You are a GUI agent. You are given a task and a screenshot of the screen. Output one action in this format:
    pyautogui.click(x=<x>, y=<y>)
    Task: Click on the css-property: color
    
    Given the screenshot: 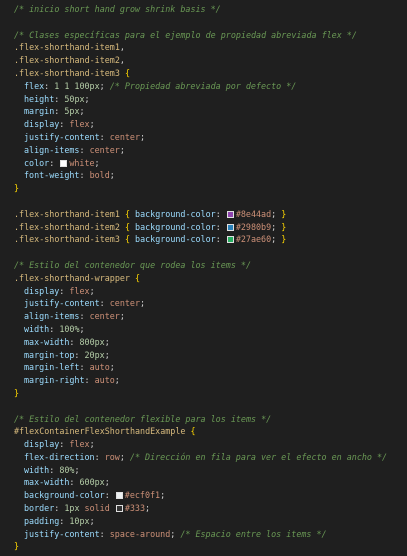 What is the action you would take?
    pyautogui.click(x=37, y=162)
    